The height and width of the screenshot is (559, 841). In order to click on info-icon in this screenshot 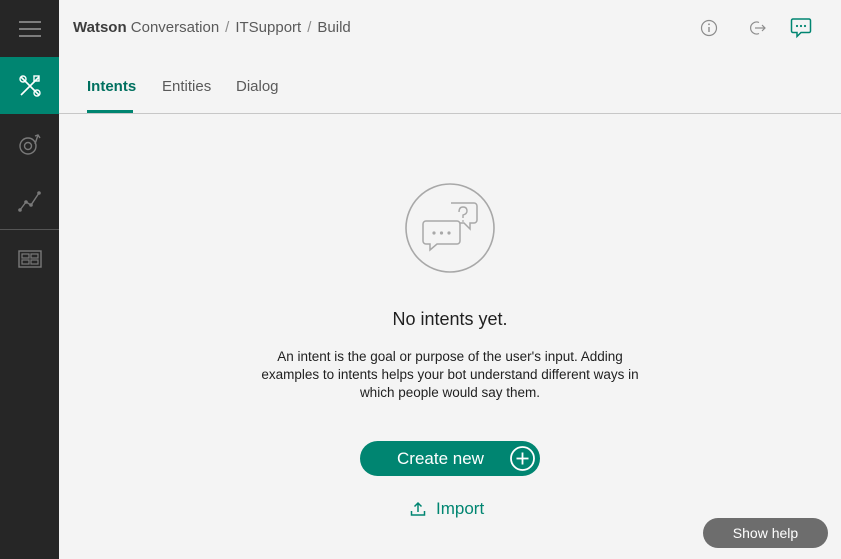, I will do `click(709, 28)`.